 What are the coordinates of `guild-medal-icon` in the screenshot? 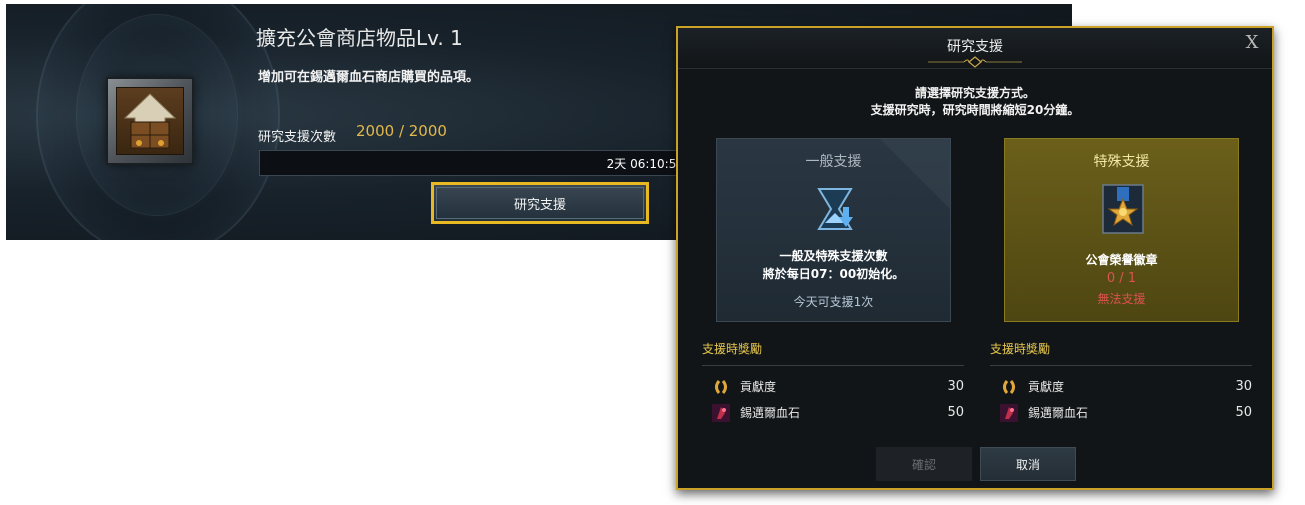 It's located at (1123, 209).